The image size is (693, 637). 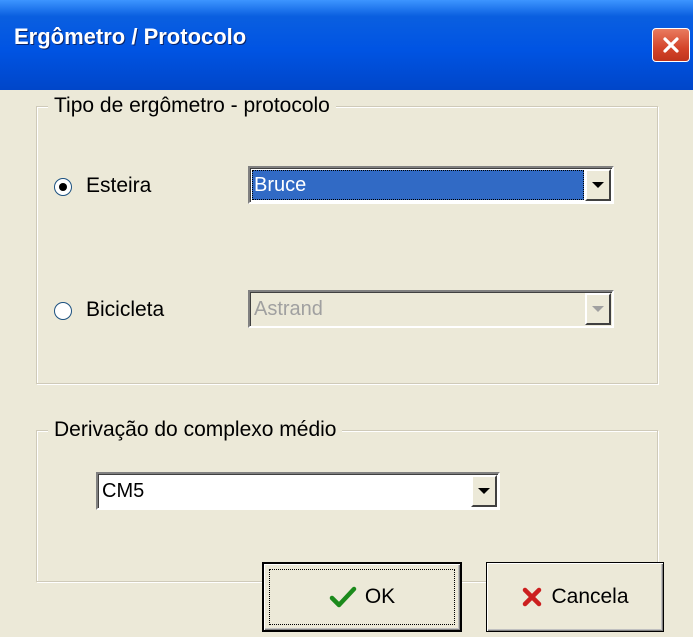 I want to click on derivation-group-legend: Derivação do complexo médio, so click(x=195, y=430).